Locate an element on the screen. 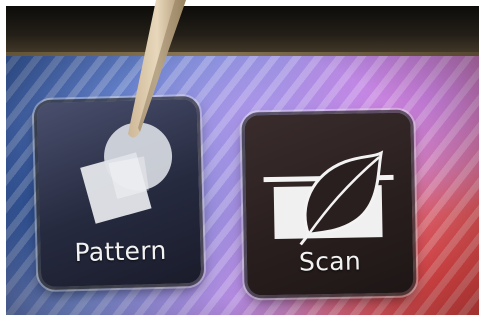 The width and height of the screenshot is (485, 321). scan-app-label: Scan is located at coordinates (330, 261).